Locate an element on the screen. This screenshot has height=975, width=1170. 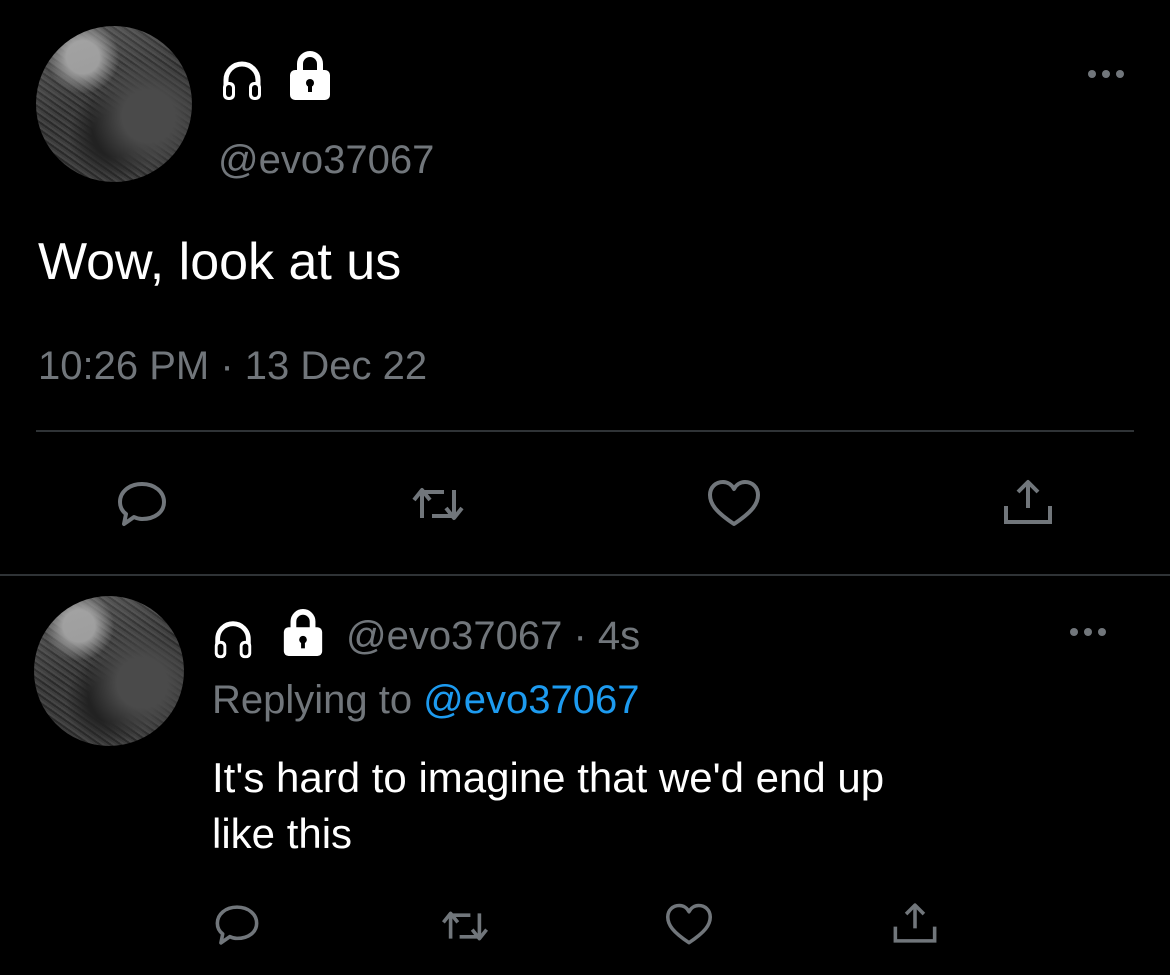
reply-meta: @evo37067 · 4s is located at coordinates (493, 636).